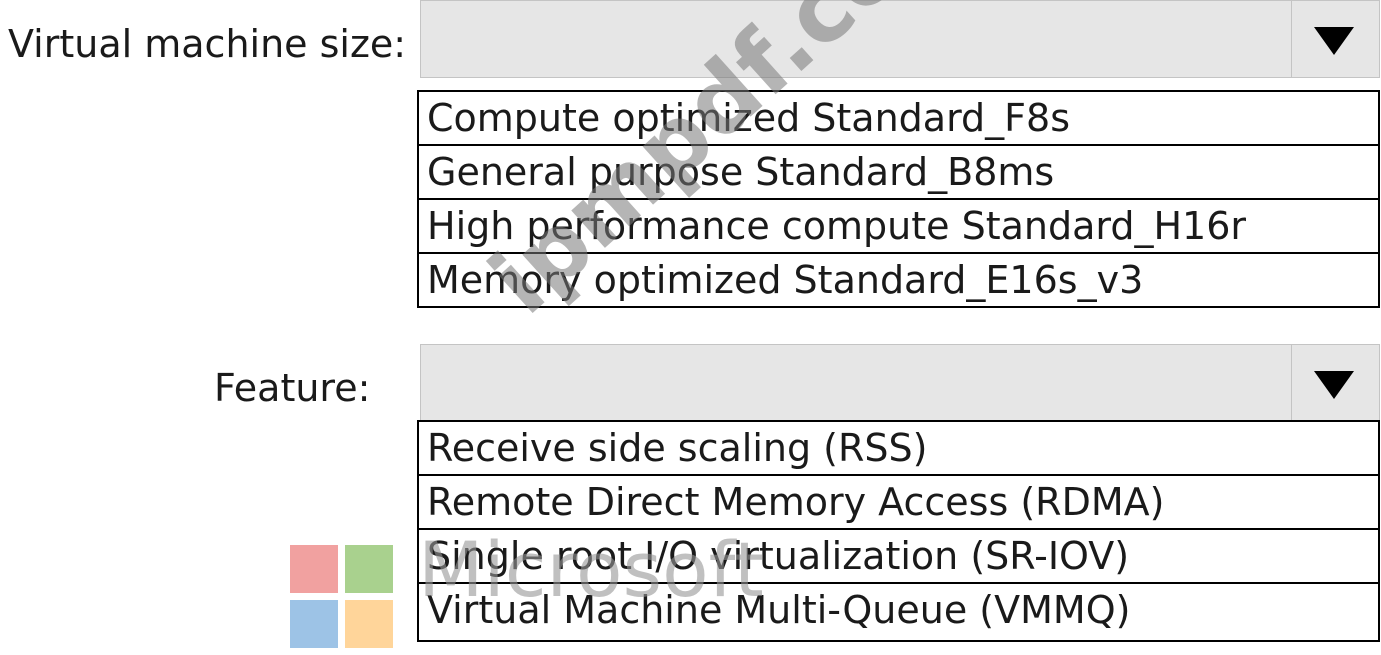 Image resolution: width=1381 pixels, height=655 pixels. I want to click on vm-size-option-memory-optimized: Memory optimized Standard_E16s_v3, so click(898, 281).